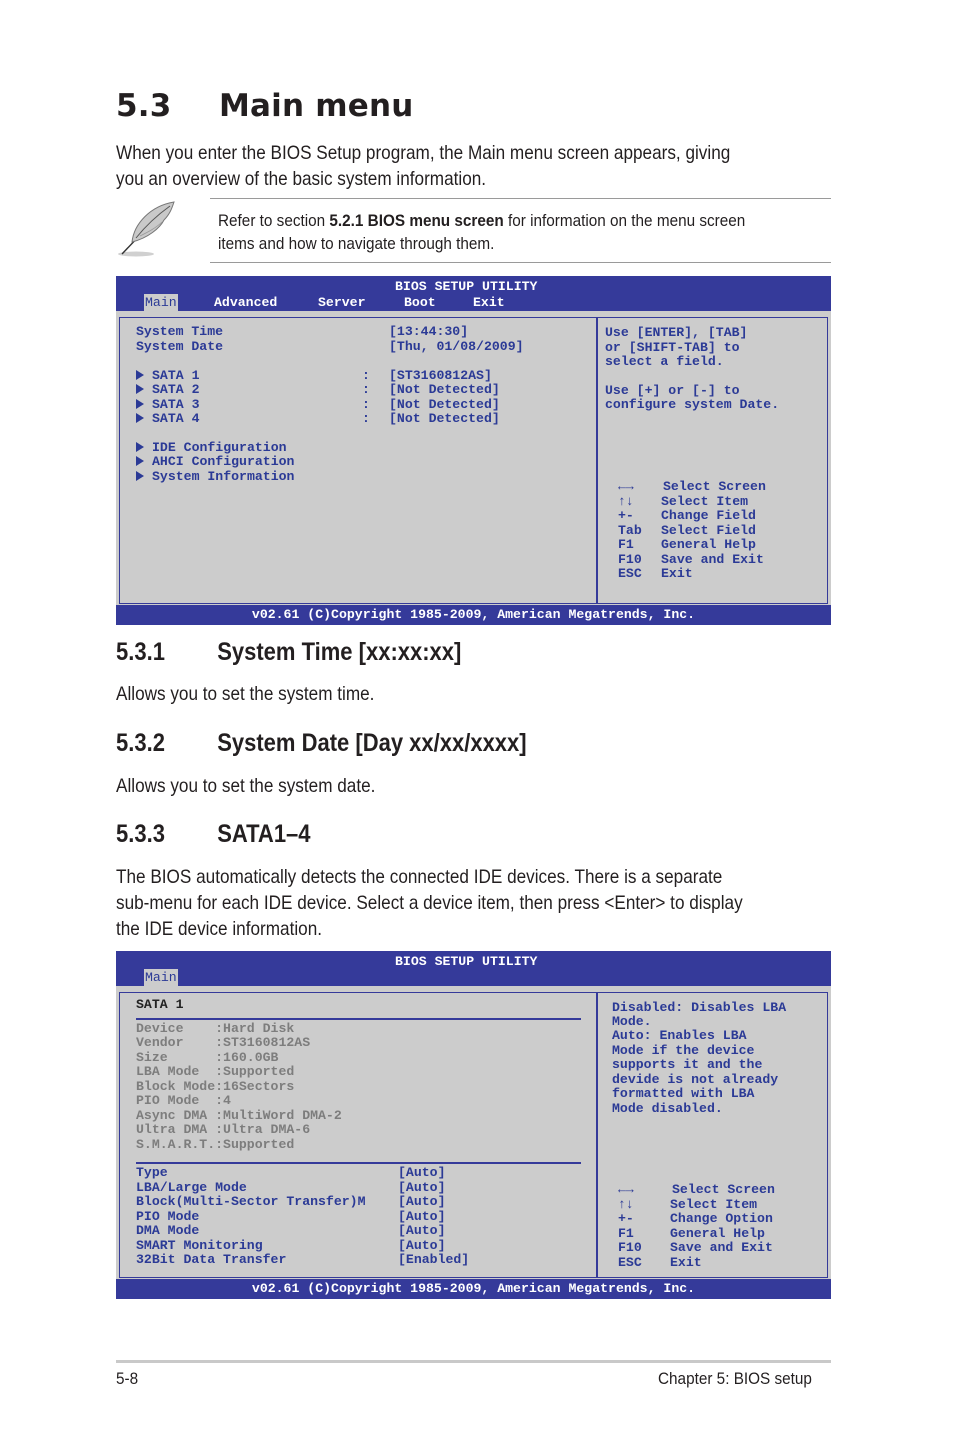  I want to click on info-value: :4, so click(223, 1100).